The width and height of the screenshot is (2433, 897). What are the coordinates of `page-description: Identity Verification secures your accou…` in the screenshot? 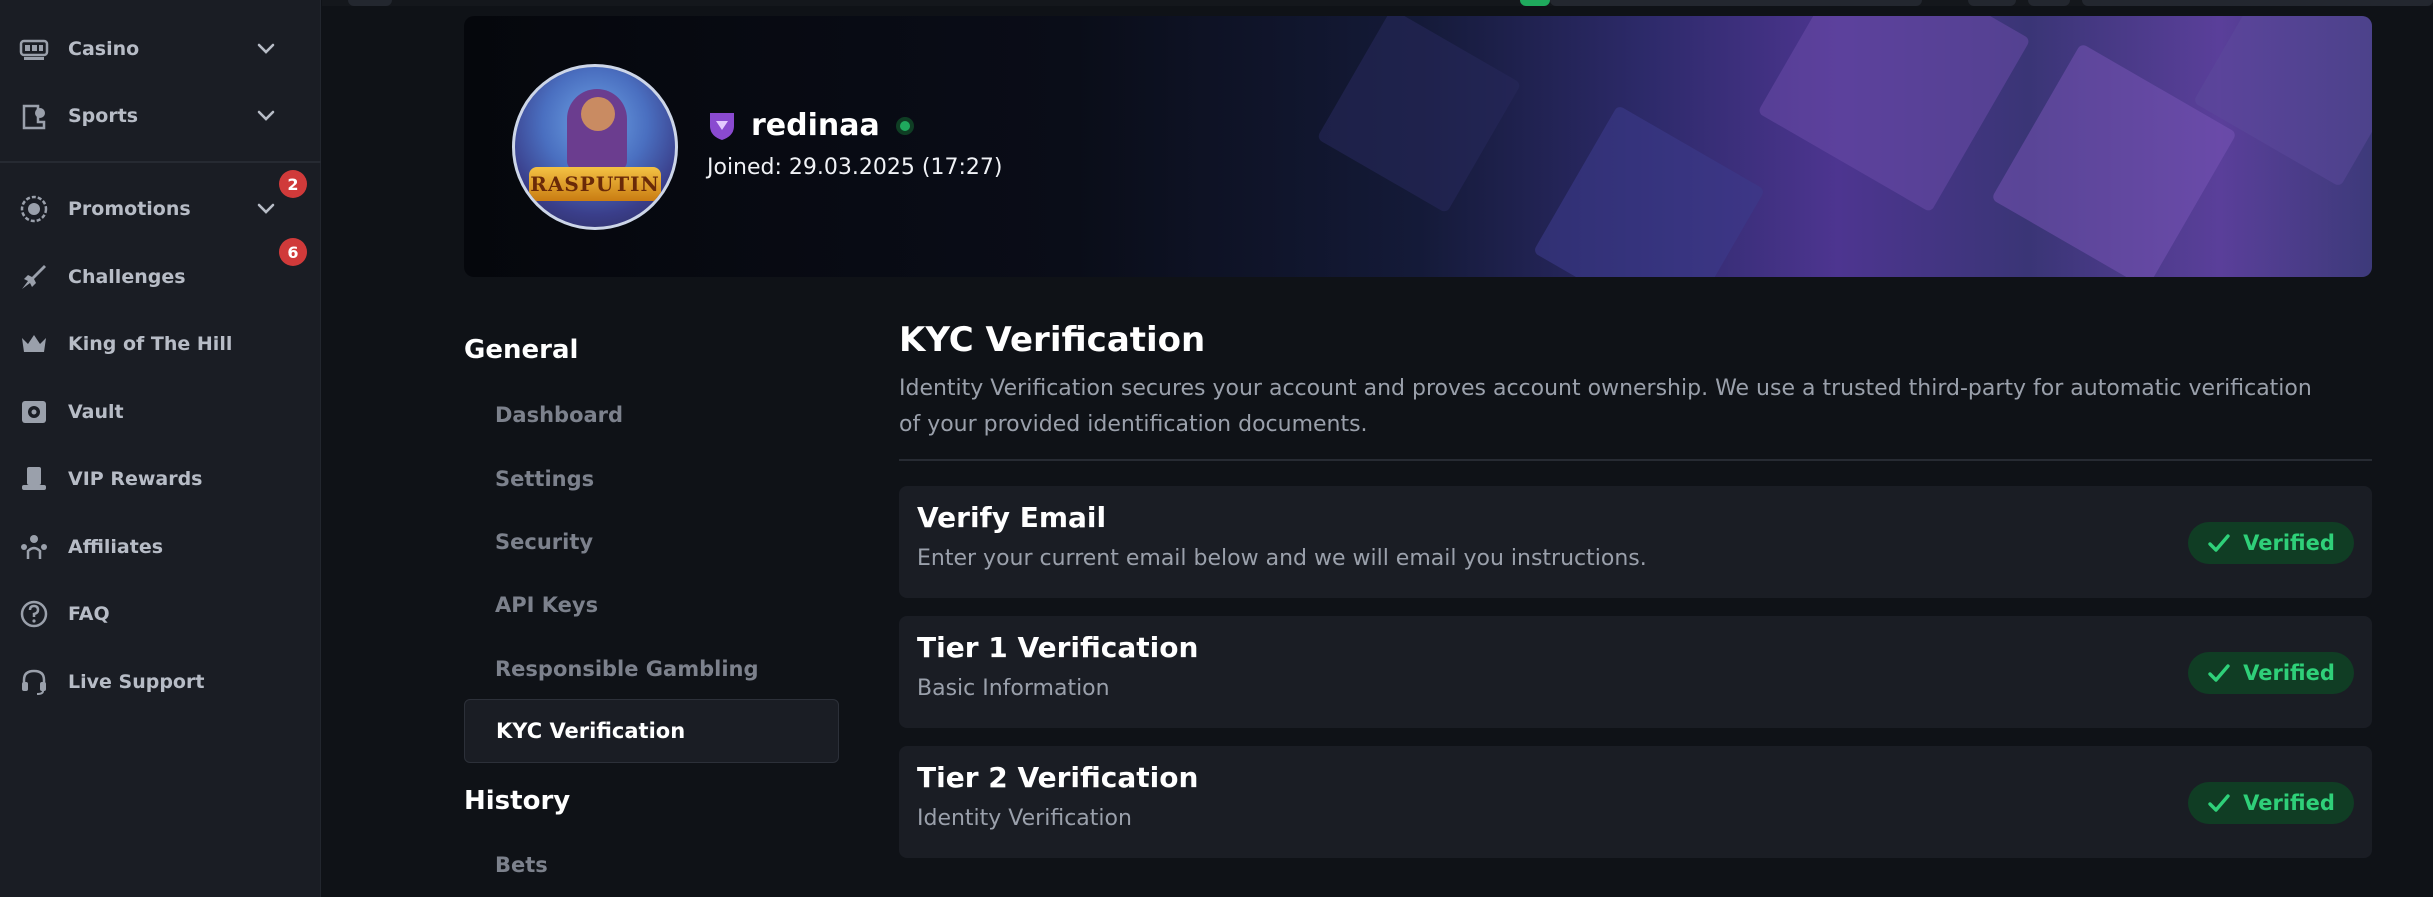 It's located at (1605, 406).